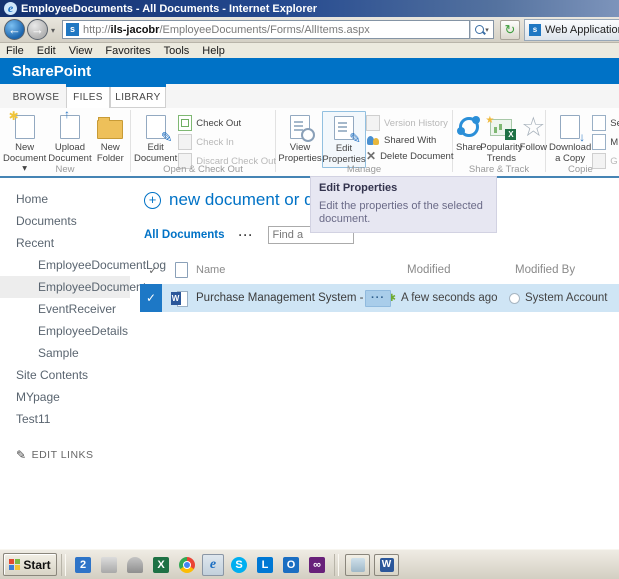 Image resolution: width=619 pixels, height=579 pixels. I want to click on tooltip-title: Edit Properties, so click(358, 188).